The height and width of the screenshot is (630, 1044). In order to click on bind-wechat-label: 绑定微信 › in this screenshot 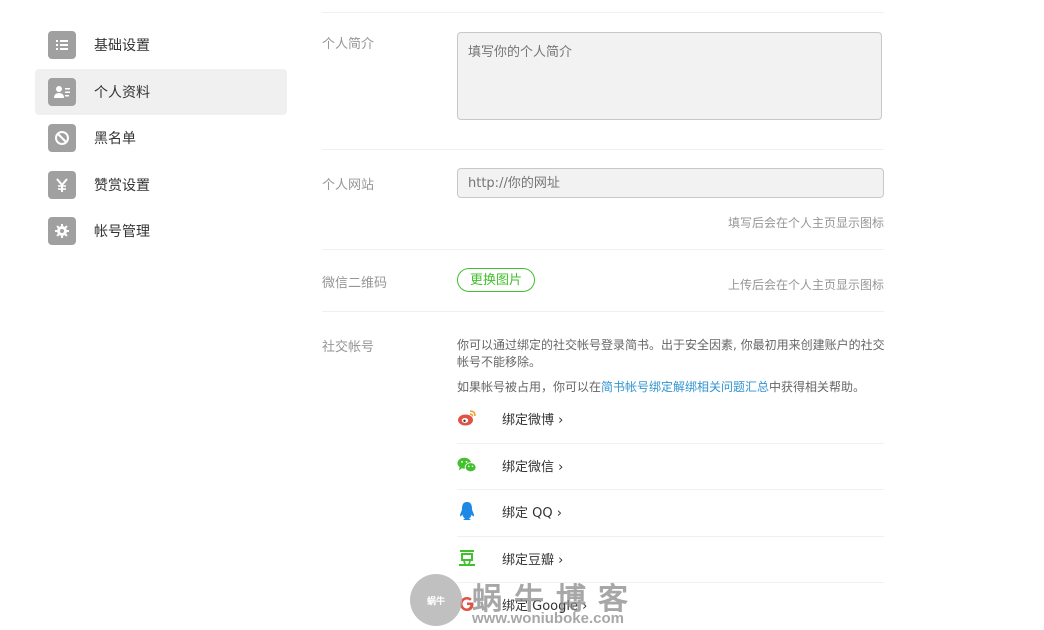, I will do `click(533, 467)`.